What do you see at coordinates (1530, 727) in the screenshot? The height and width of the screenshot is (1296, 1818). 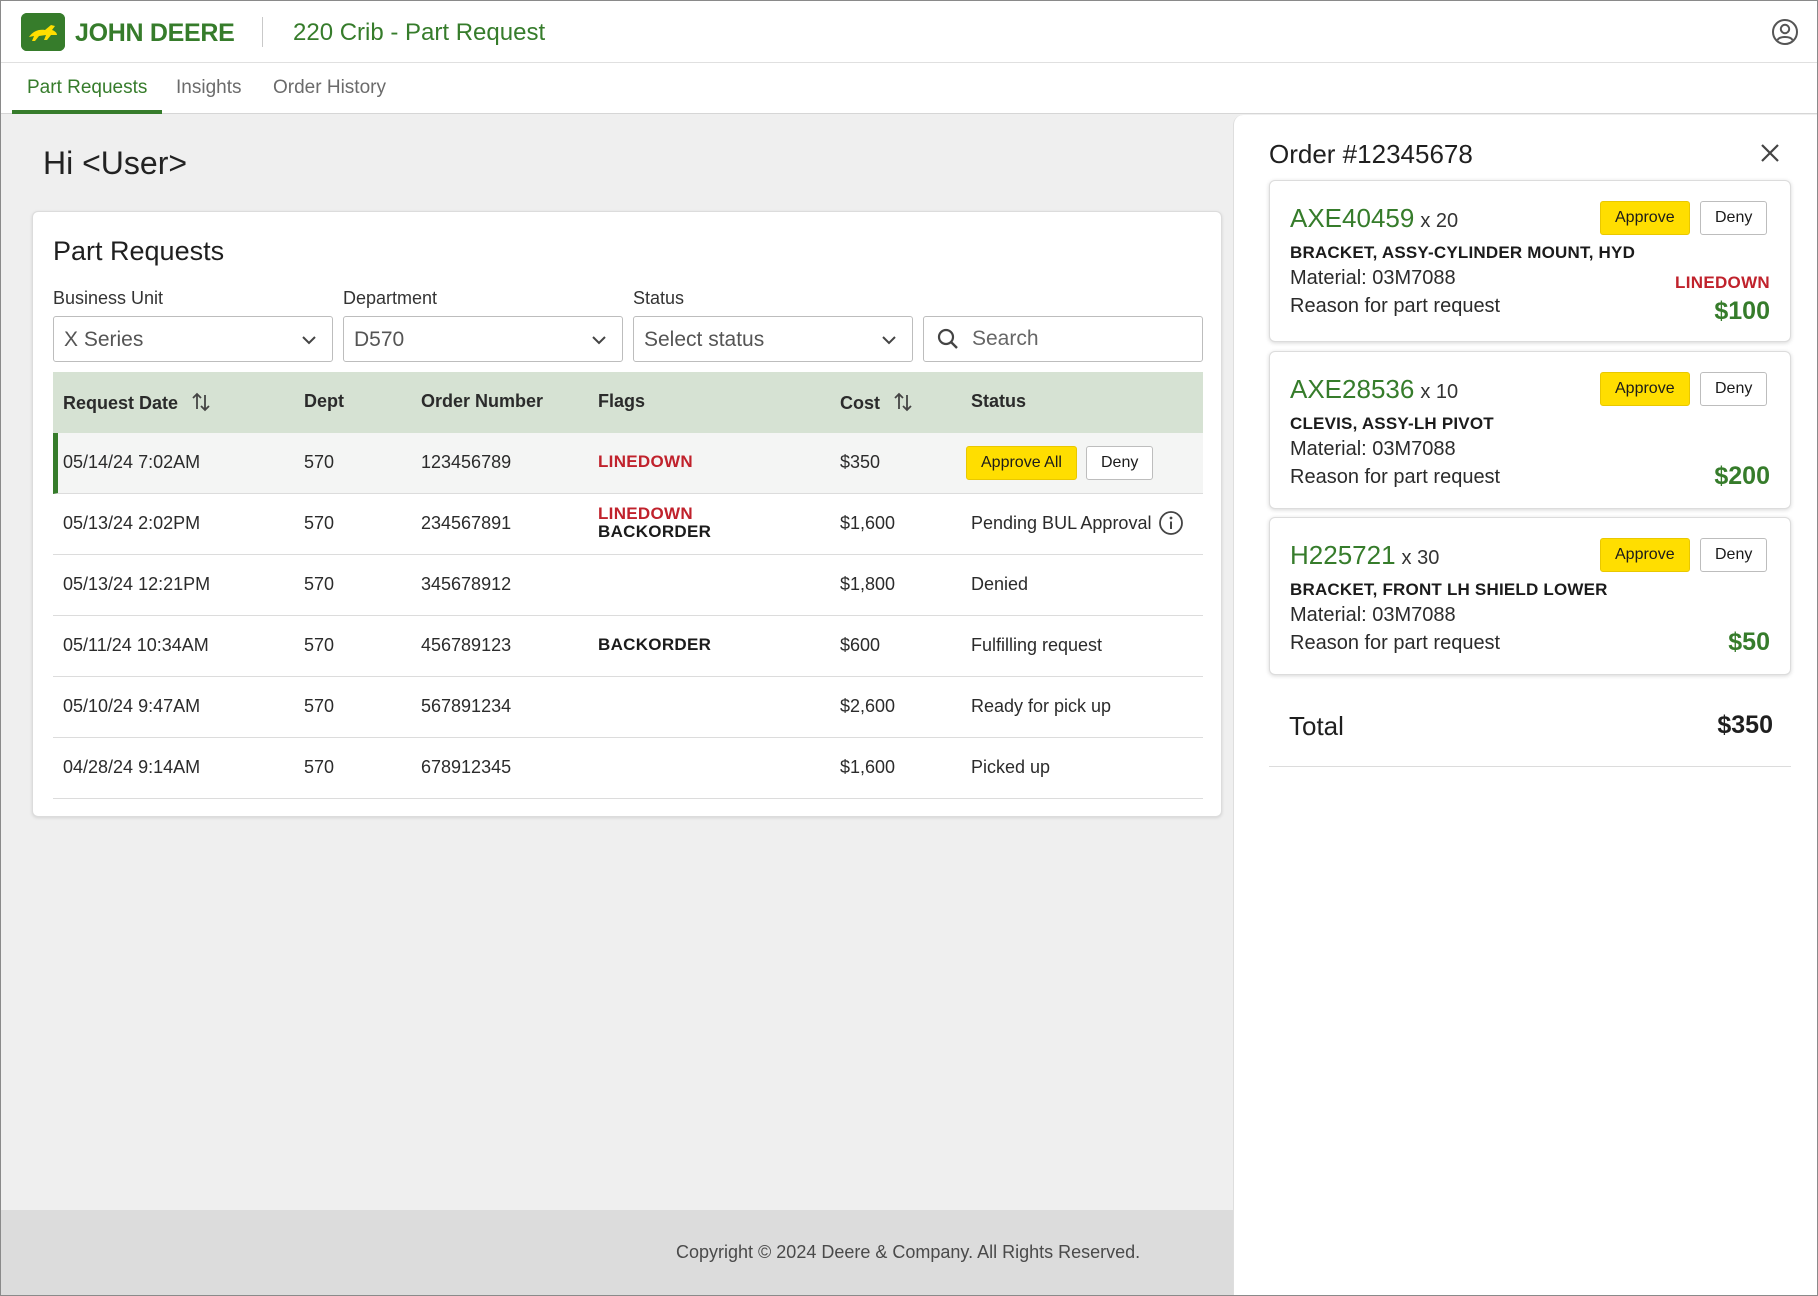 I see `order-total-row: Total $350` at bounding box center [1530, 727].